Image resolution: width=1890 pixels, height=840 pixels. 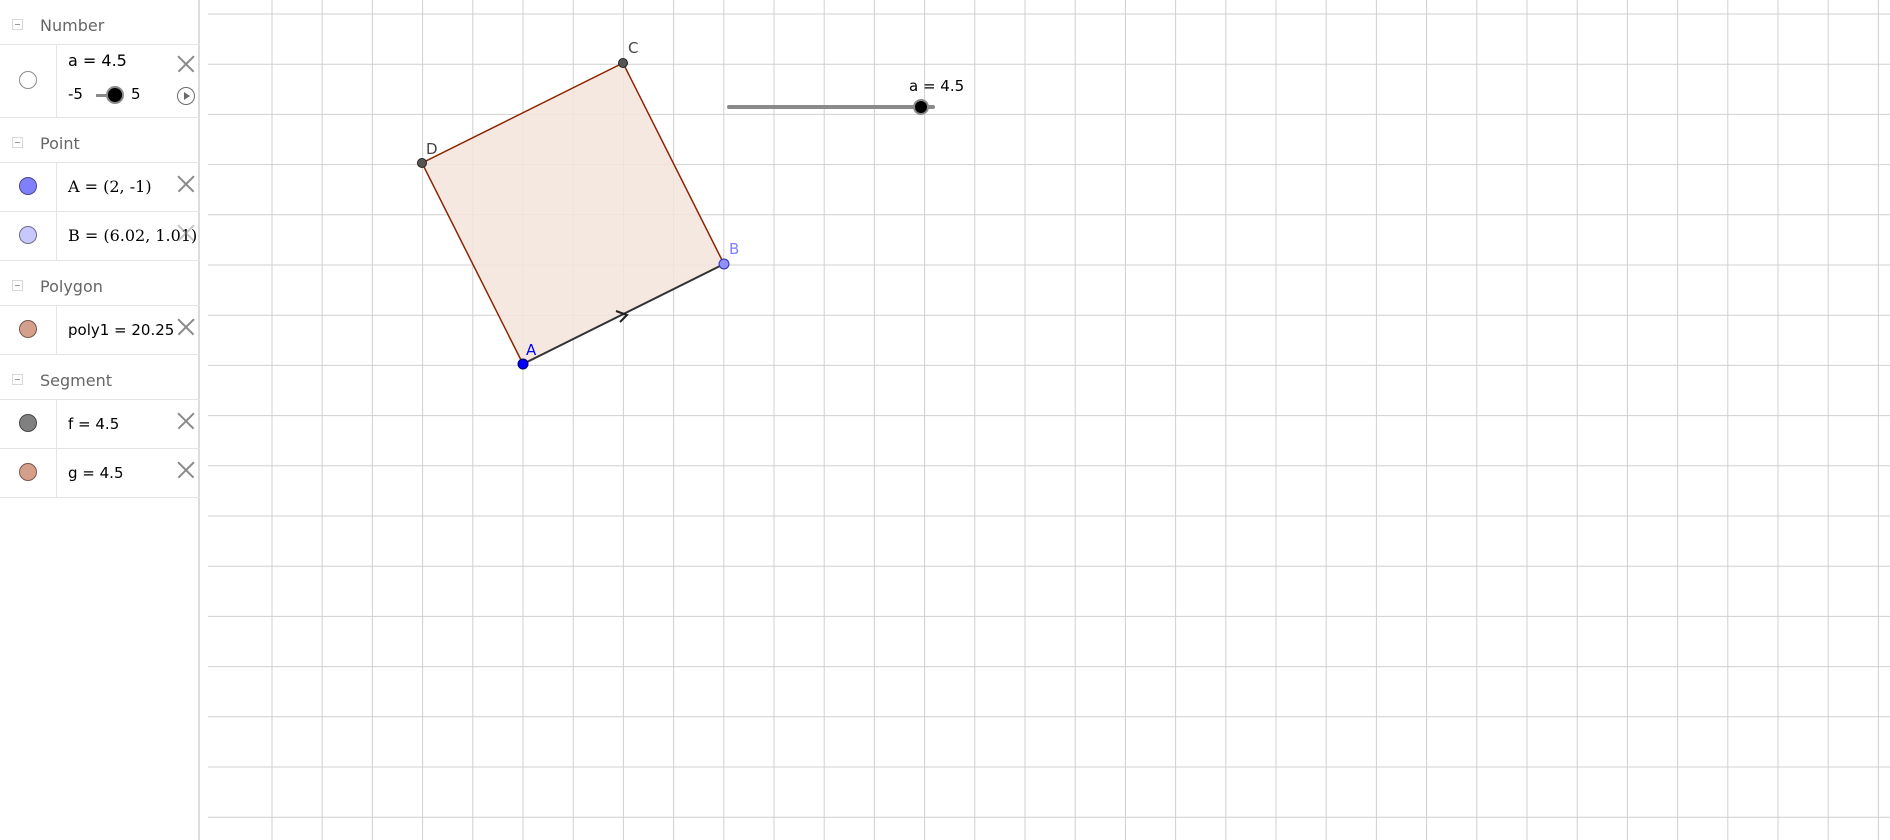 What do you see at coordinates (523, 364) in the screenshot?
I see `point-A` at bounding box center [523, 364].